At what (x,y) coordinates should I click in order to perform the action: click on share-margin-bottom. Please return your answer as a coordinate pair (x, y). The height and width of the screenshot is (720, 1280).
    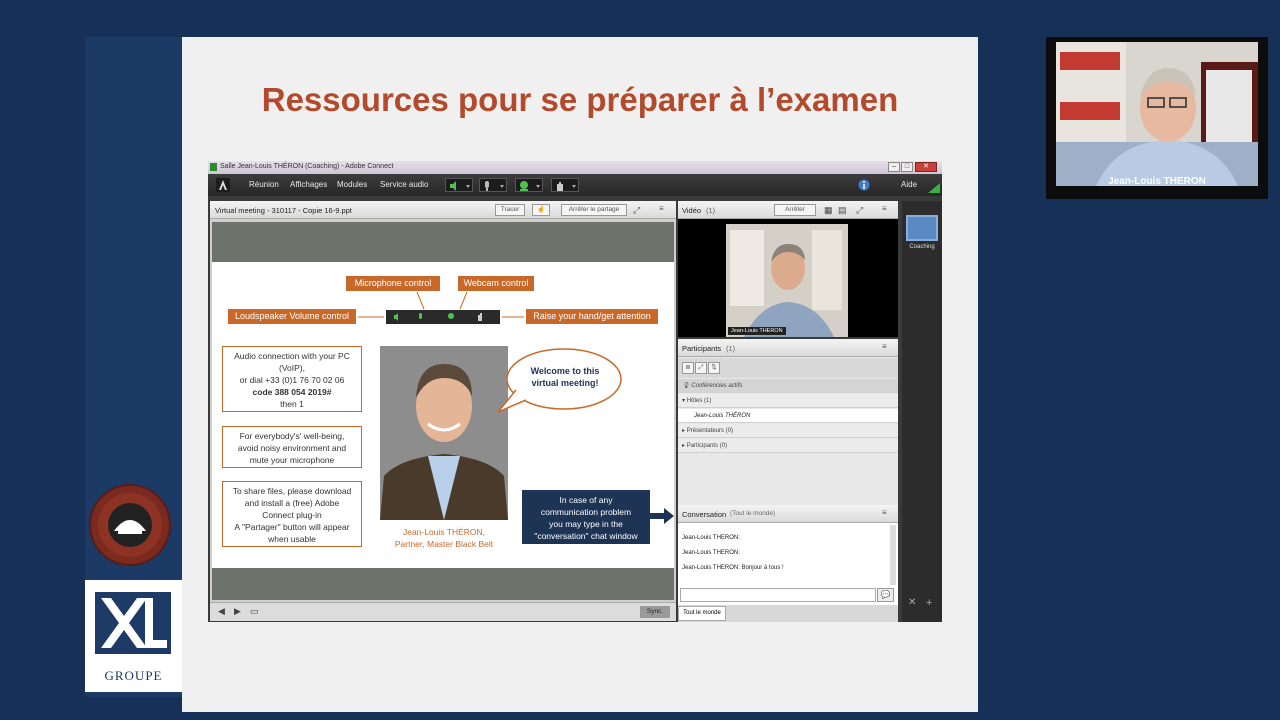
    Looking at the image, I should click on (443, 584).